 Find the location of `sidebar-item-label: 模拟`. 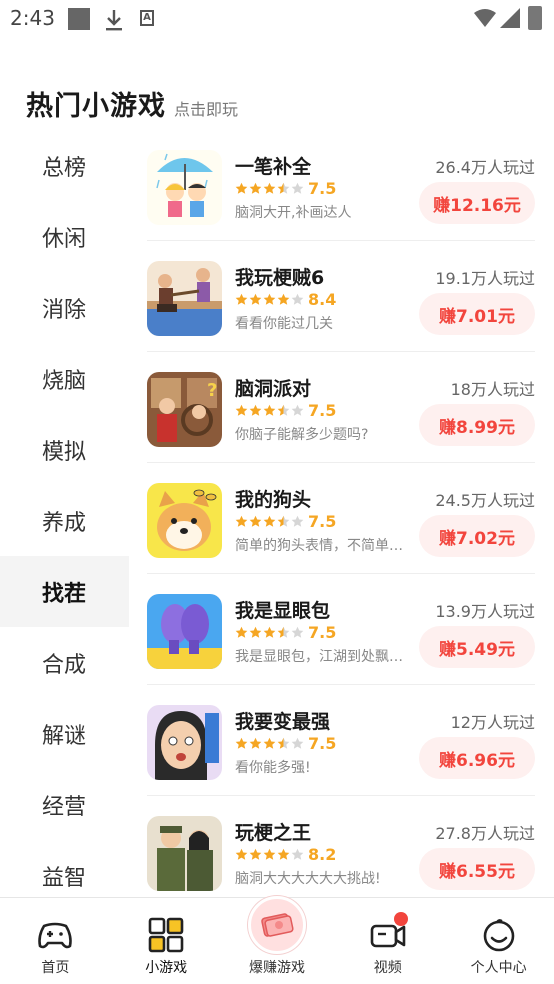

sidebar-item-label: 模拟 is located at coordinates (64, 452).